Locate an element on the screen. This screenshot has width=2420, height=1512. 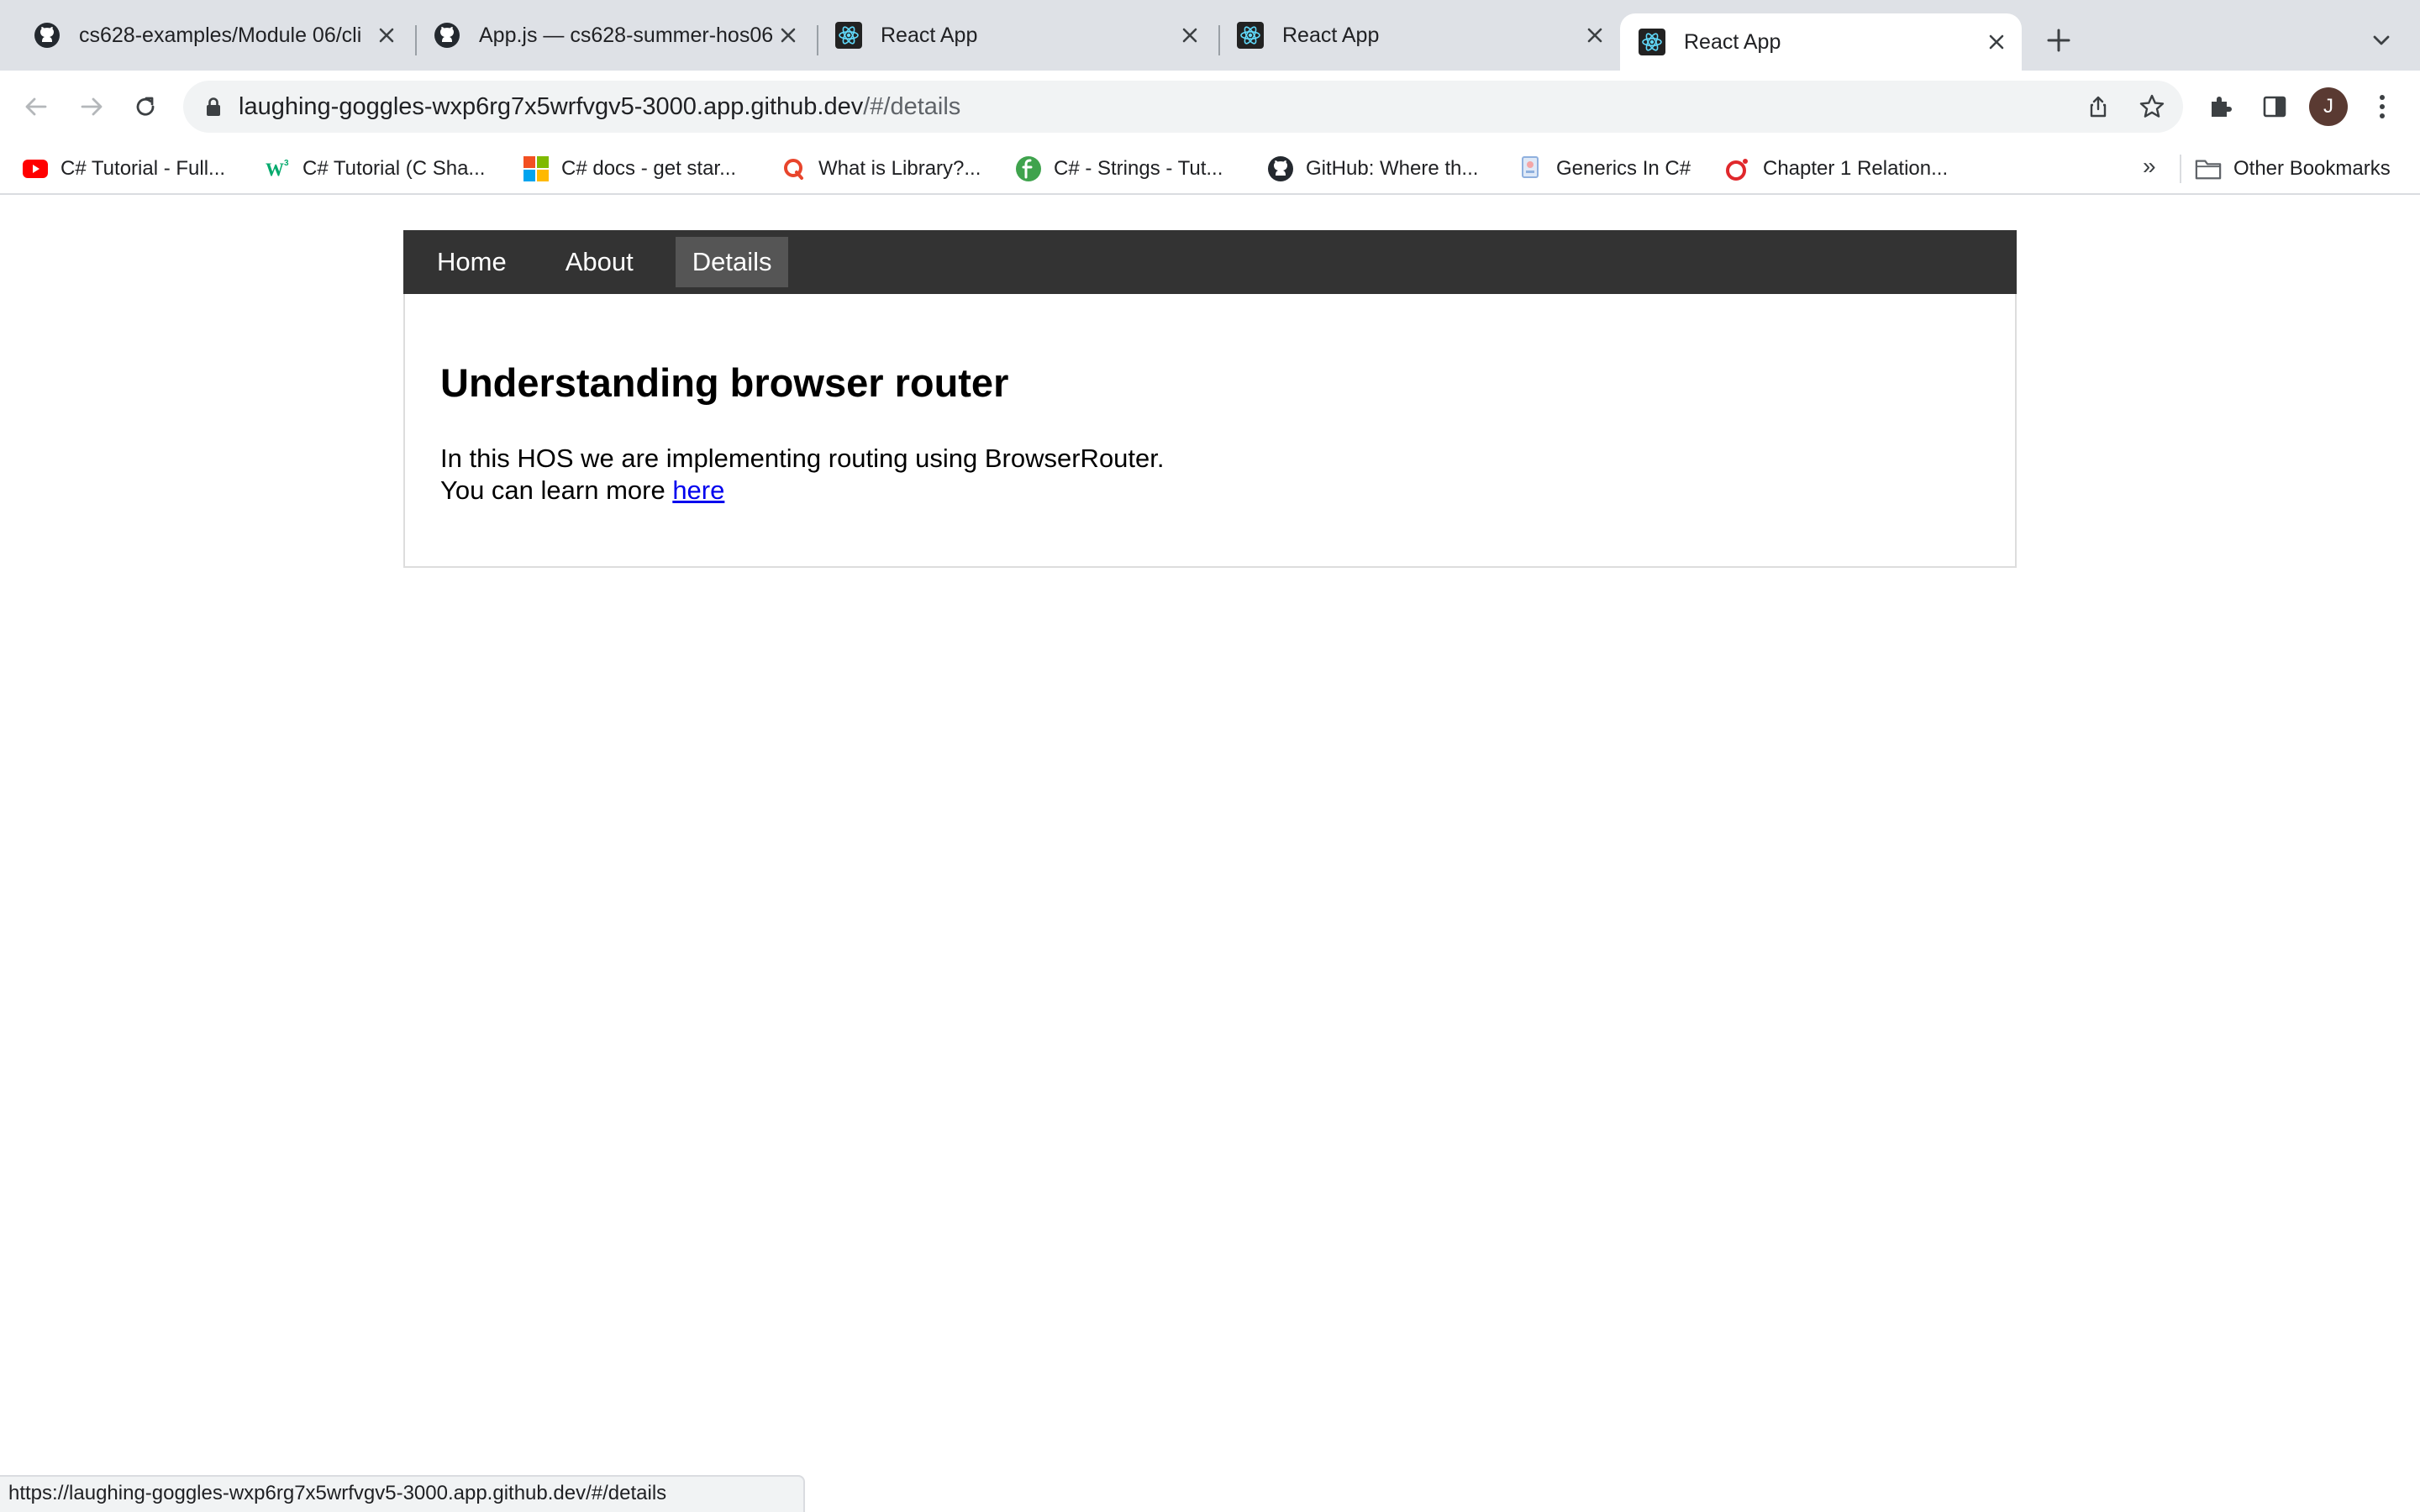
chevron-down-icon is located at coordinates (2382, 40).